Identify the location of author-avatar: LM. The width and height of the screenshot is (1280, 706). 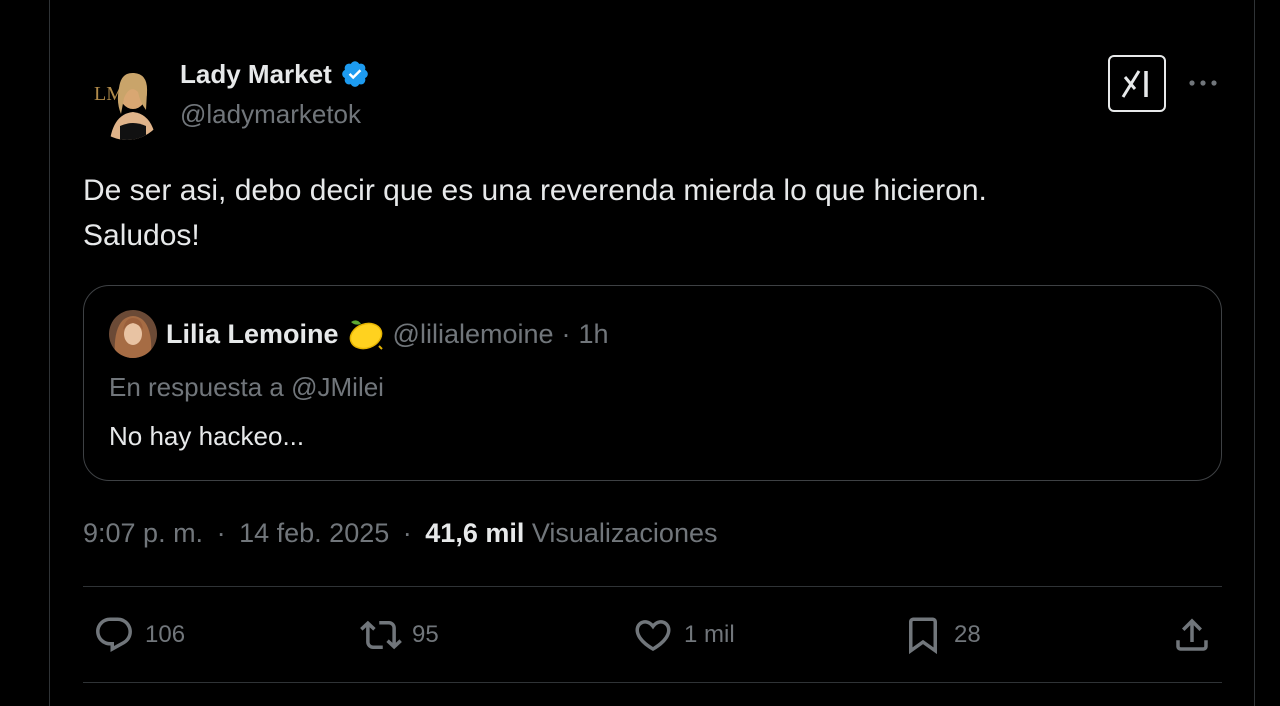
(127, 101).